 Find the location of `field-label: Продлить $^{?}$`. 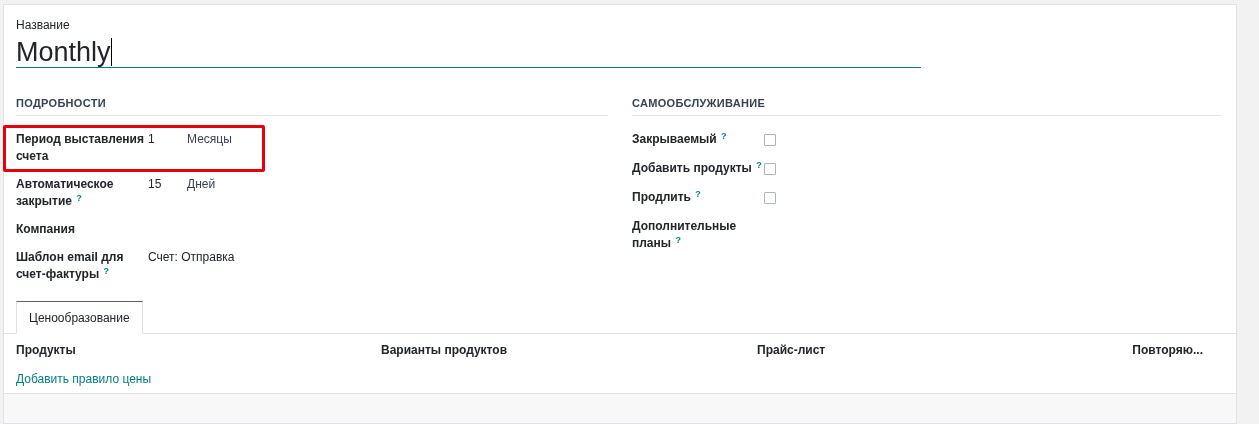

field-label: Продлить $^{?}$ is located at coordinates (667, 197).